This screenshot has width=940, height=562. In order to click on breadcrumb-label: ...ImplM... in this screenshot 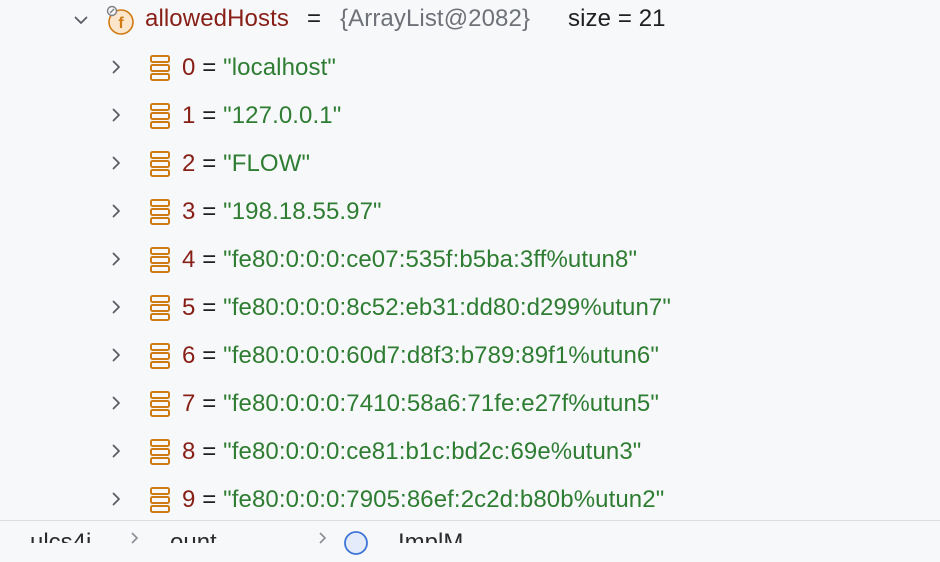, I will do `click(431, 536)`.